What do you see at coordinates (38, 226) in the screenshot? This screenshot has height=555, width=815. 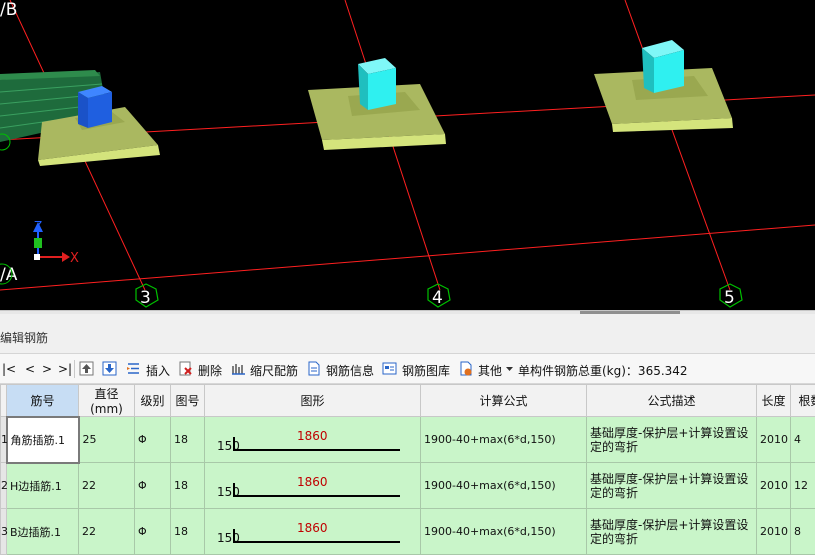 I see `axis-z-label: Z` at bounding box center [38, 226].